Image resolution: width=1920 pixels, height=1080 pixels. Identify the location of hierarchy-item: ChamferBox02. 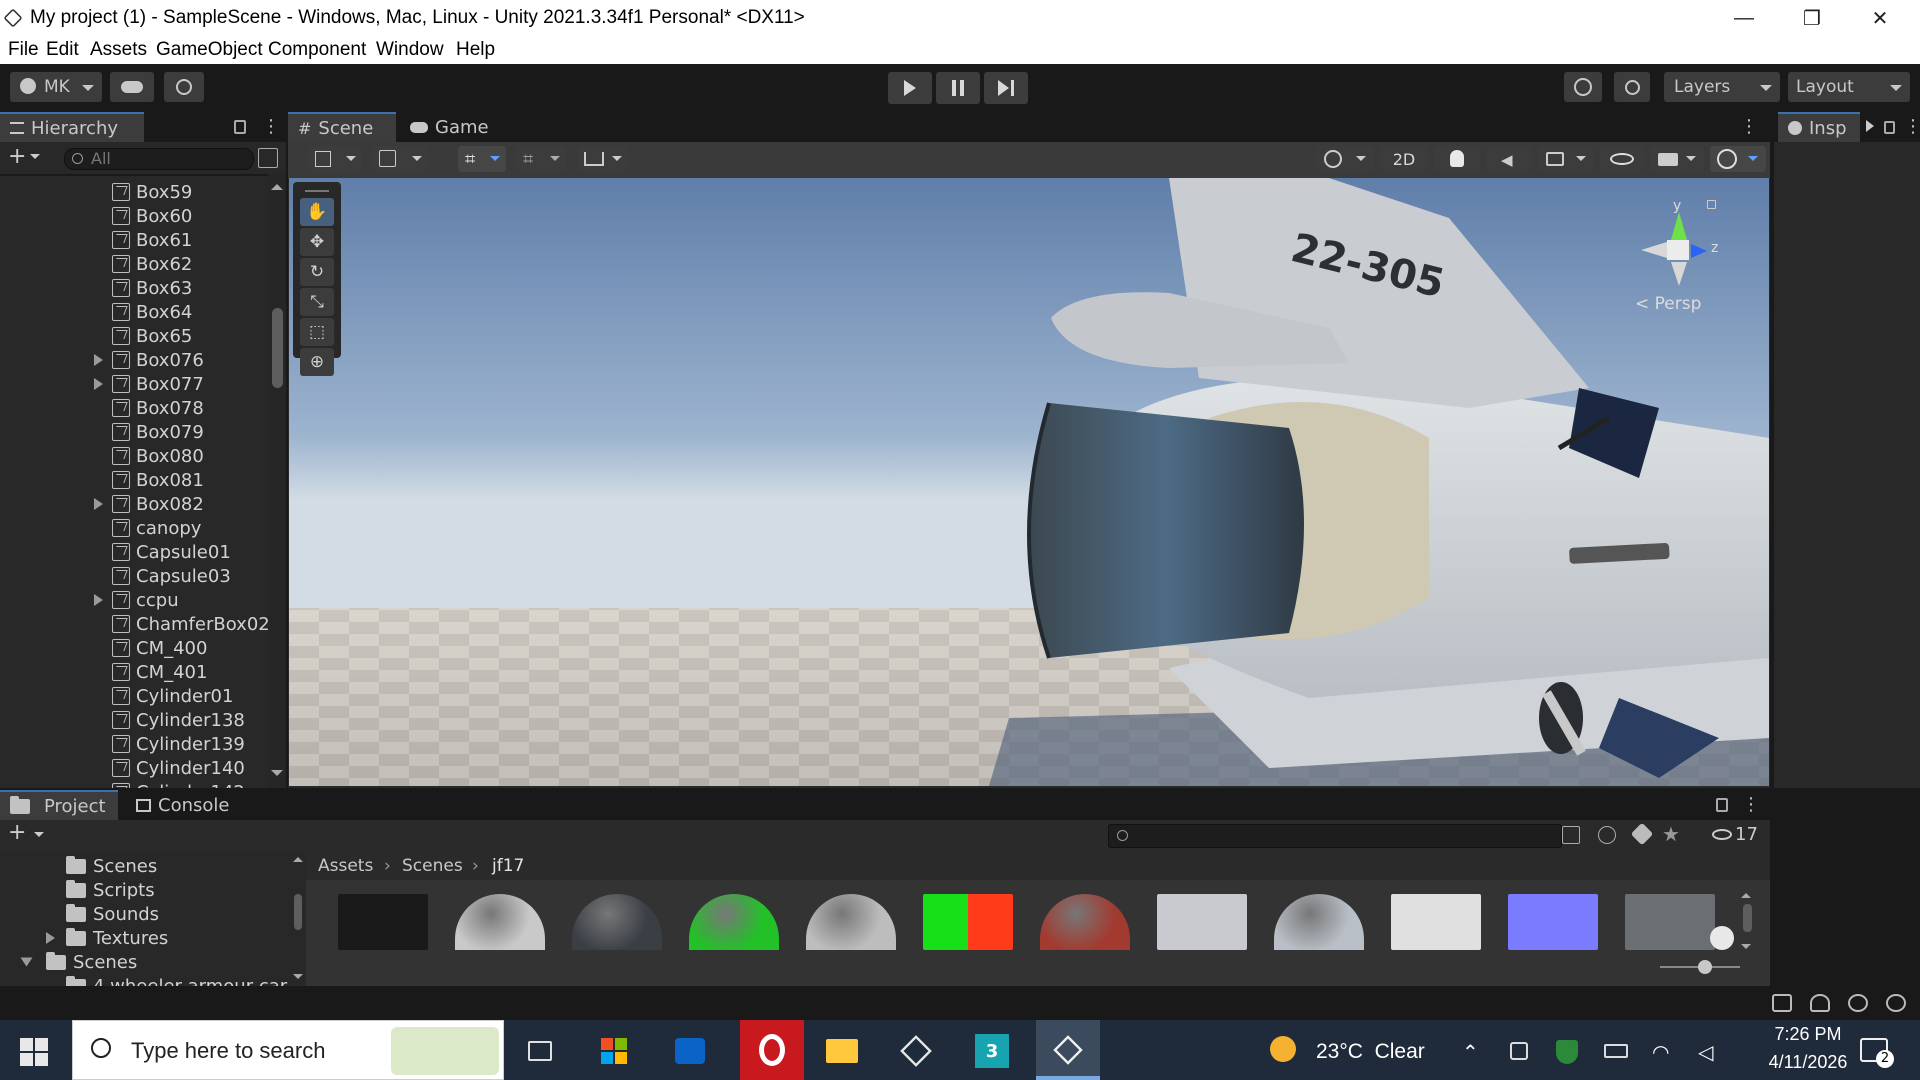
(134, 624).